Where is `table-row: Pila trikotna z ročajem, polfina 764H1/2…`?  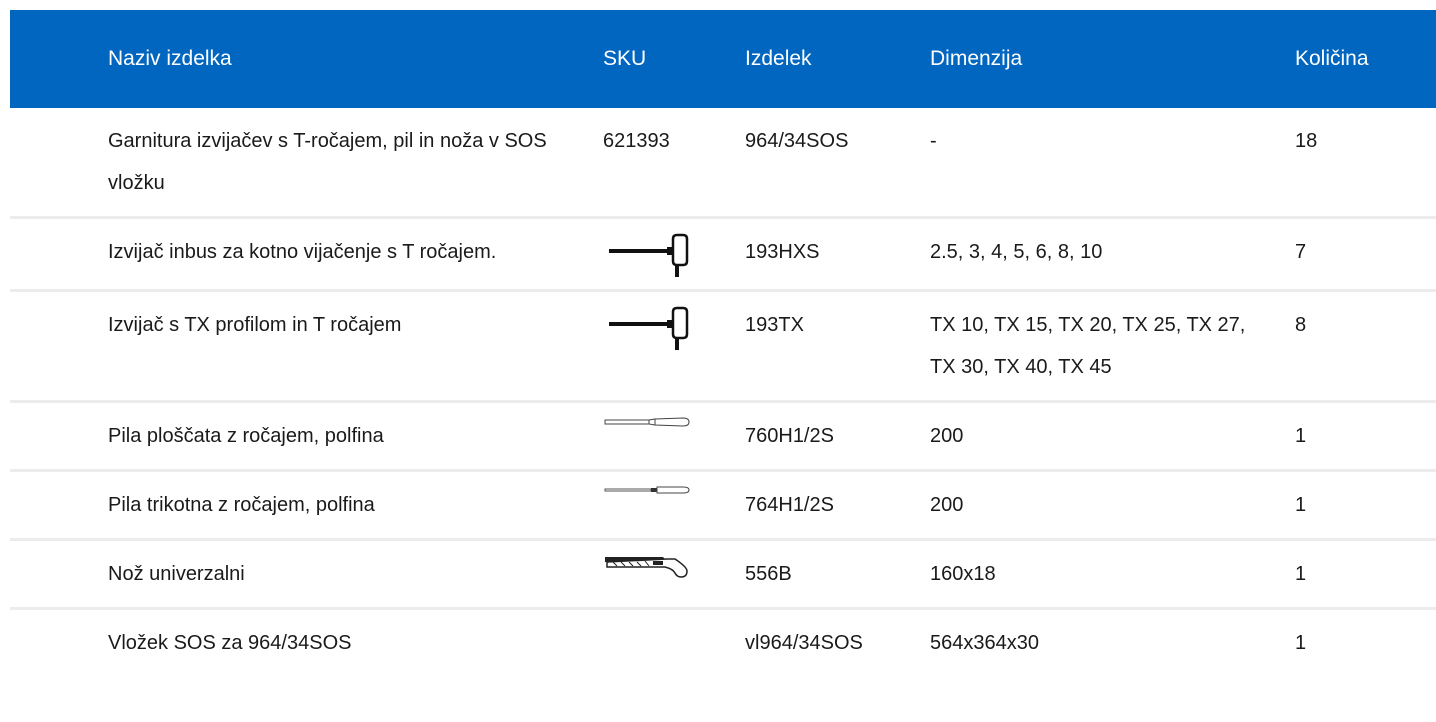
table-row: Pila trikotna z ročajem, polfina 764H1/2… is located at coordinates (723, 505).